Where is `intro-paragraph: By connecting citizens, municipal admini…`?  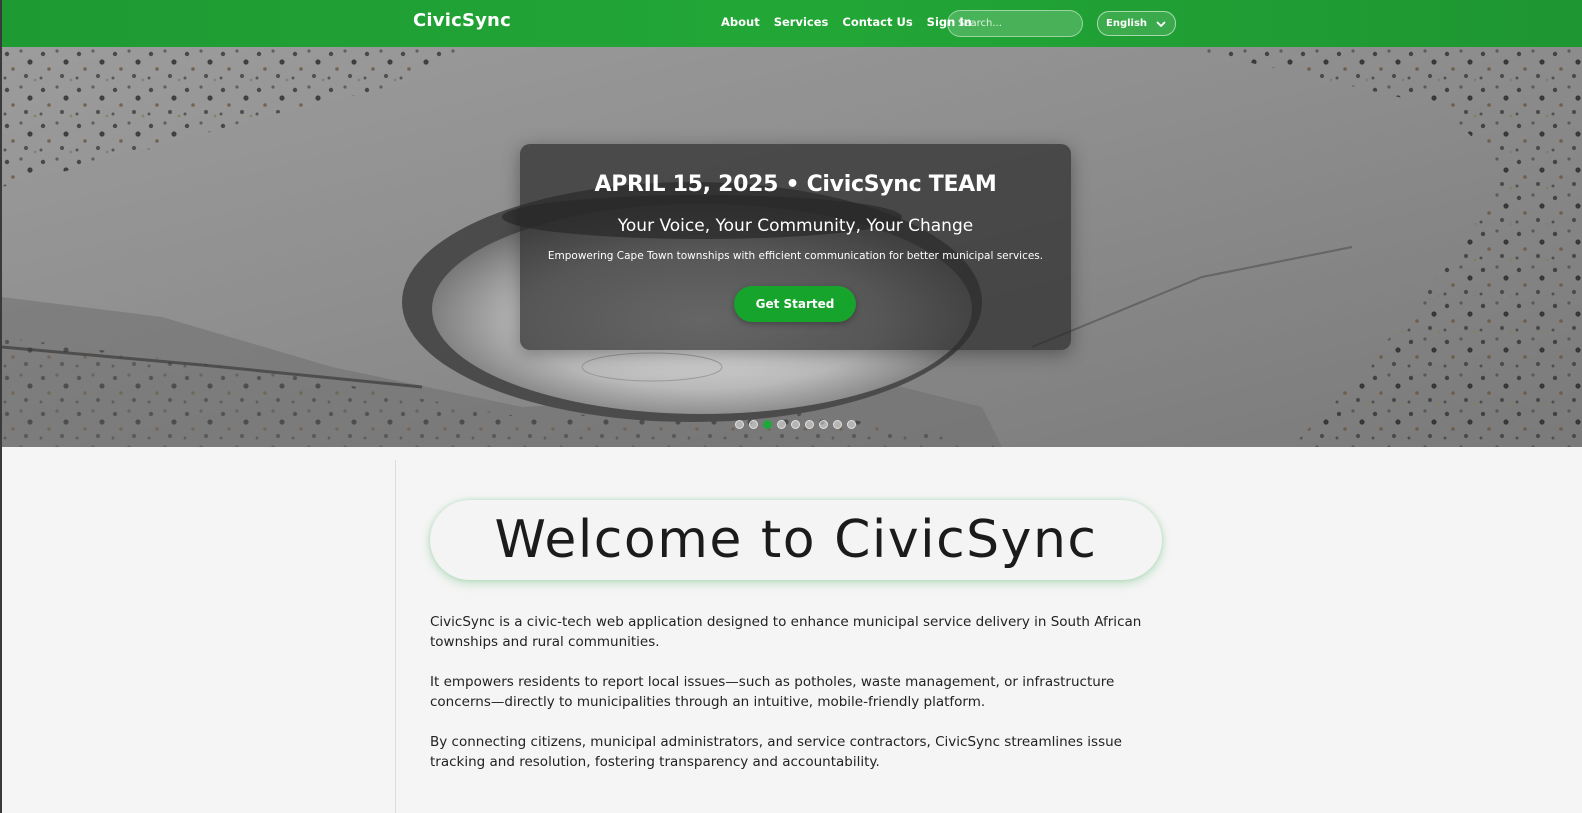
intro-paragraph: By connecting citizens, municipal admini… is located at coordinates (776, 752).